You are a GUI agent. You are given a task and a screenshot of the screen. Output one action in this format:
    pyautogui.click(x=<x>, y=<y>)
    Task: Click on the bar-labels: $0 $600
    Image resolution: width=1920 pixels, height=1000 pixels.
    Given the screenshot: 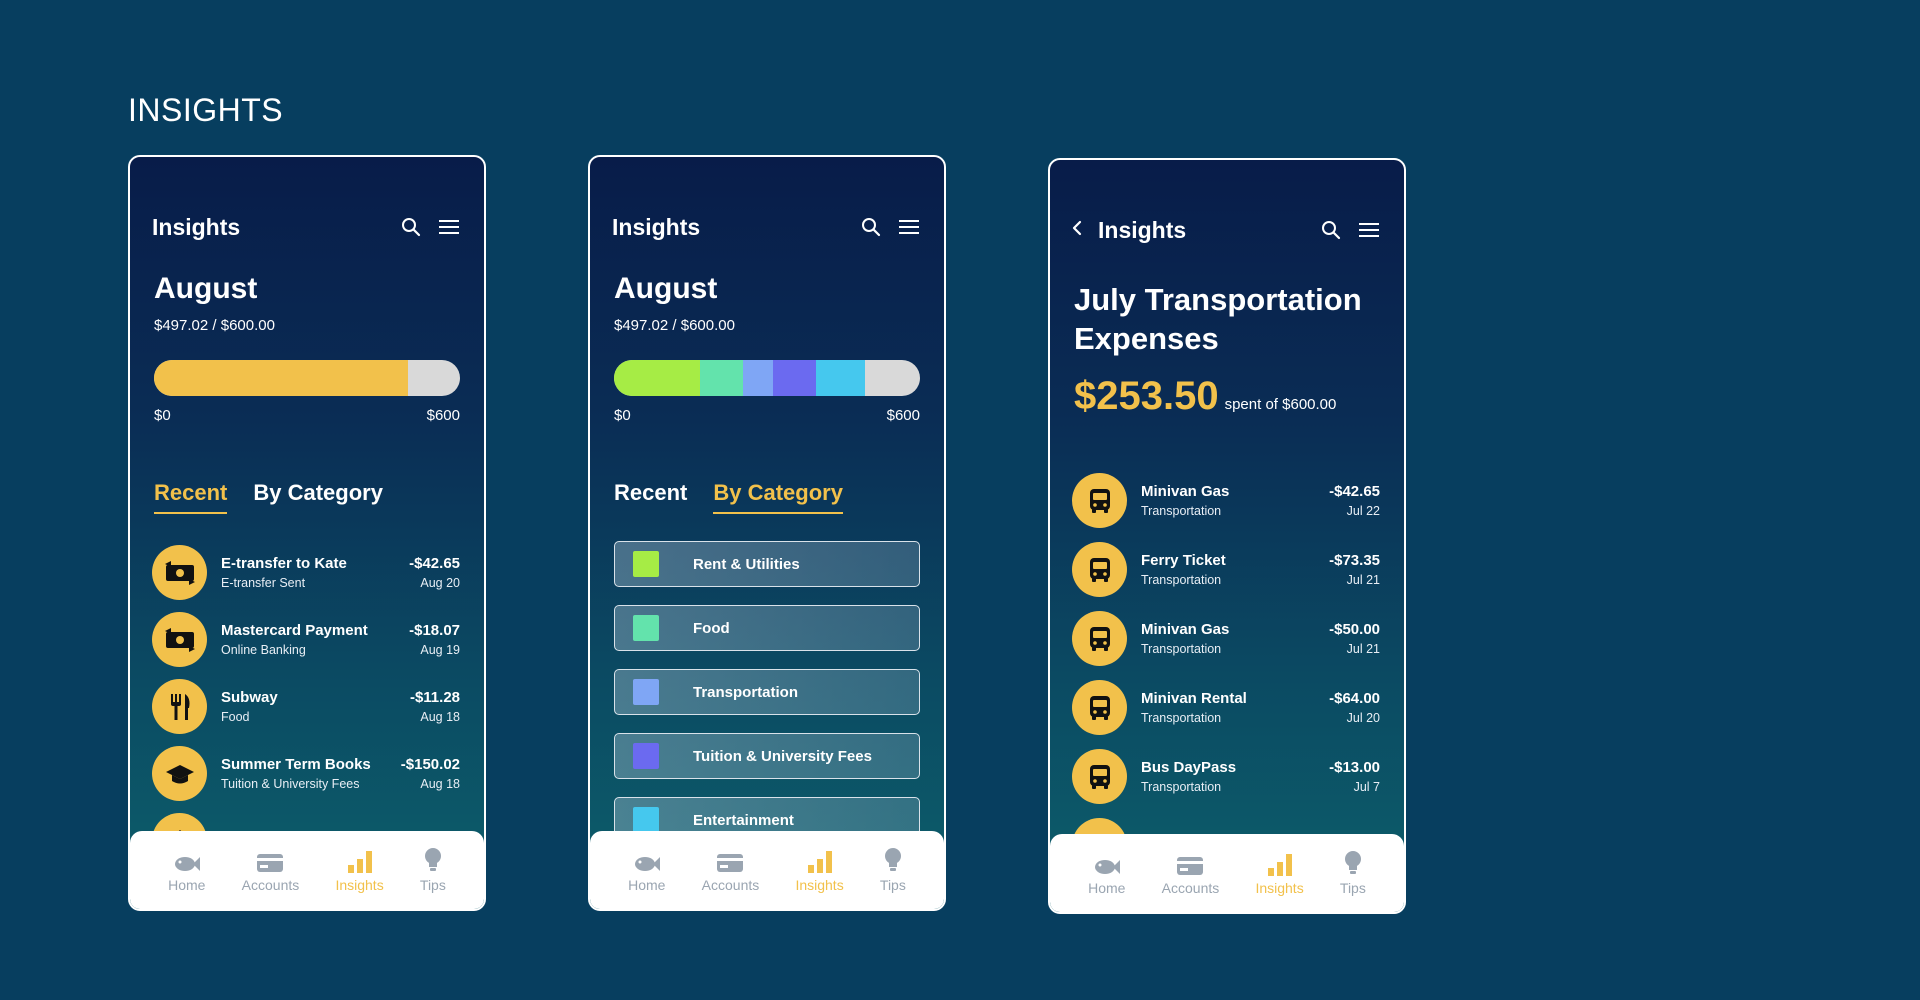 What is the action you would take?
    pyautogui.click(x=307, y=415)
    